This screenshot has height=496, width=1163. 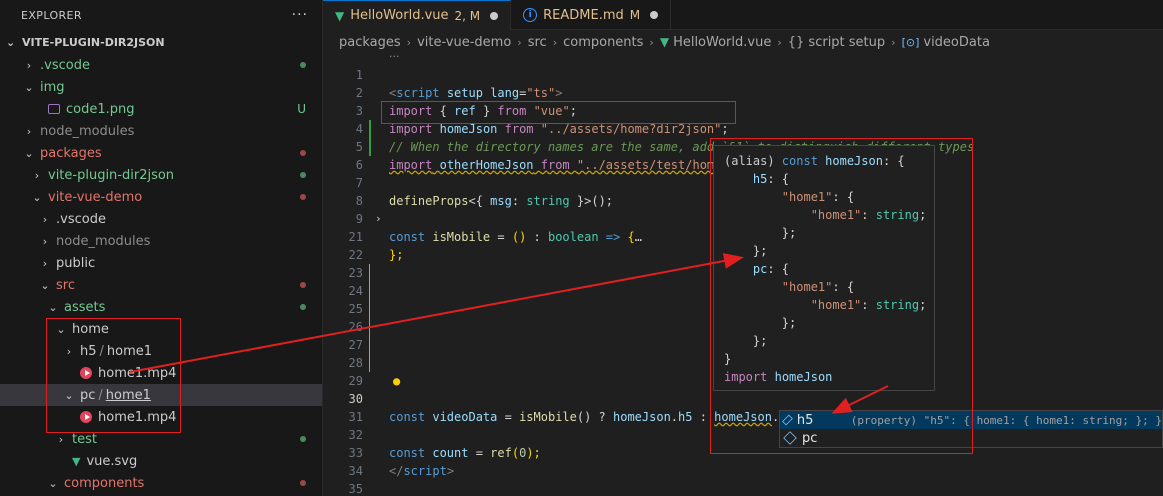 I want to click on annotation-box-tree, so click(x=113, y=375).